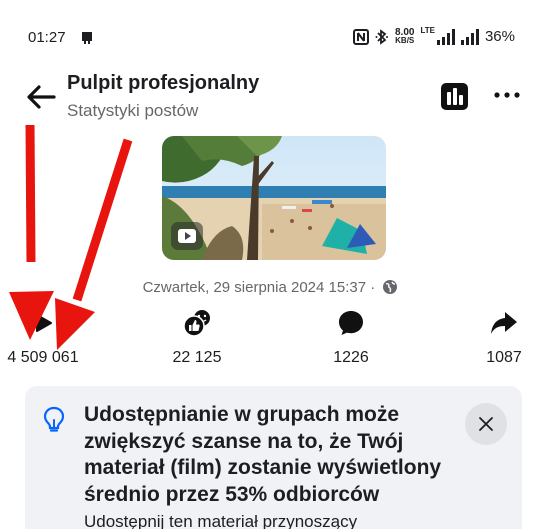  Describe the element at coordinates (495, 337) in the screenshot. I see `stat-shares: 1087` at that location.